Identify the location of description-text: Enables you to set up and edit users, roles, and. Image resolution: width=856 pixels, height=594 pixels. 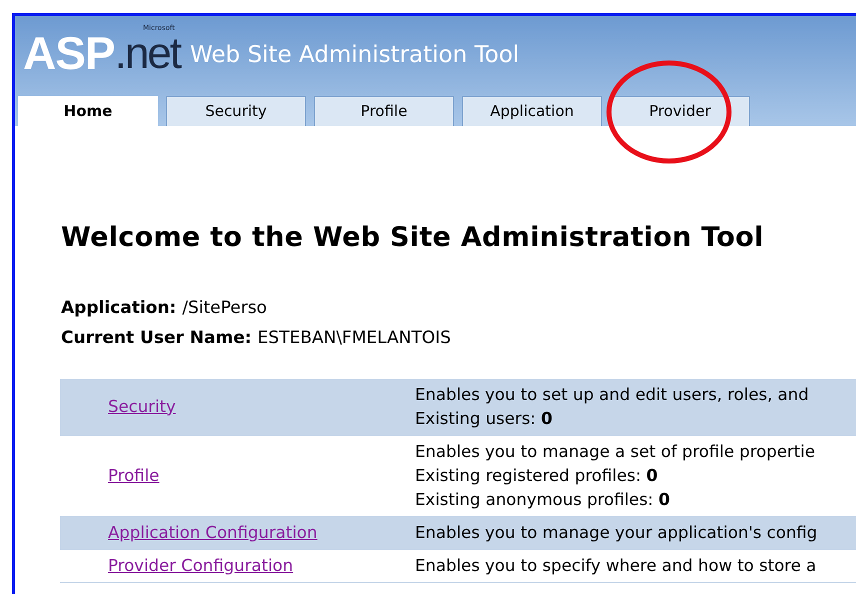
(612, 395).